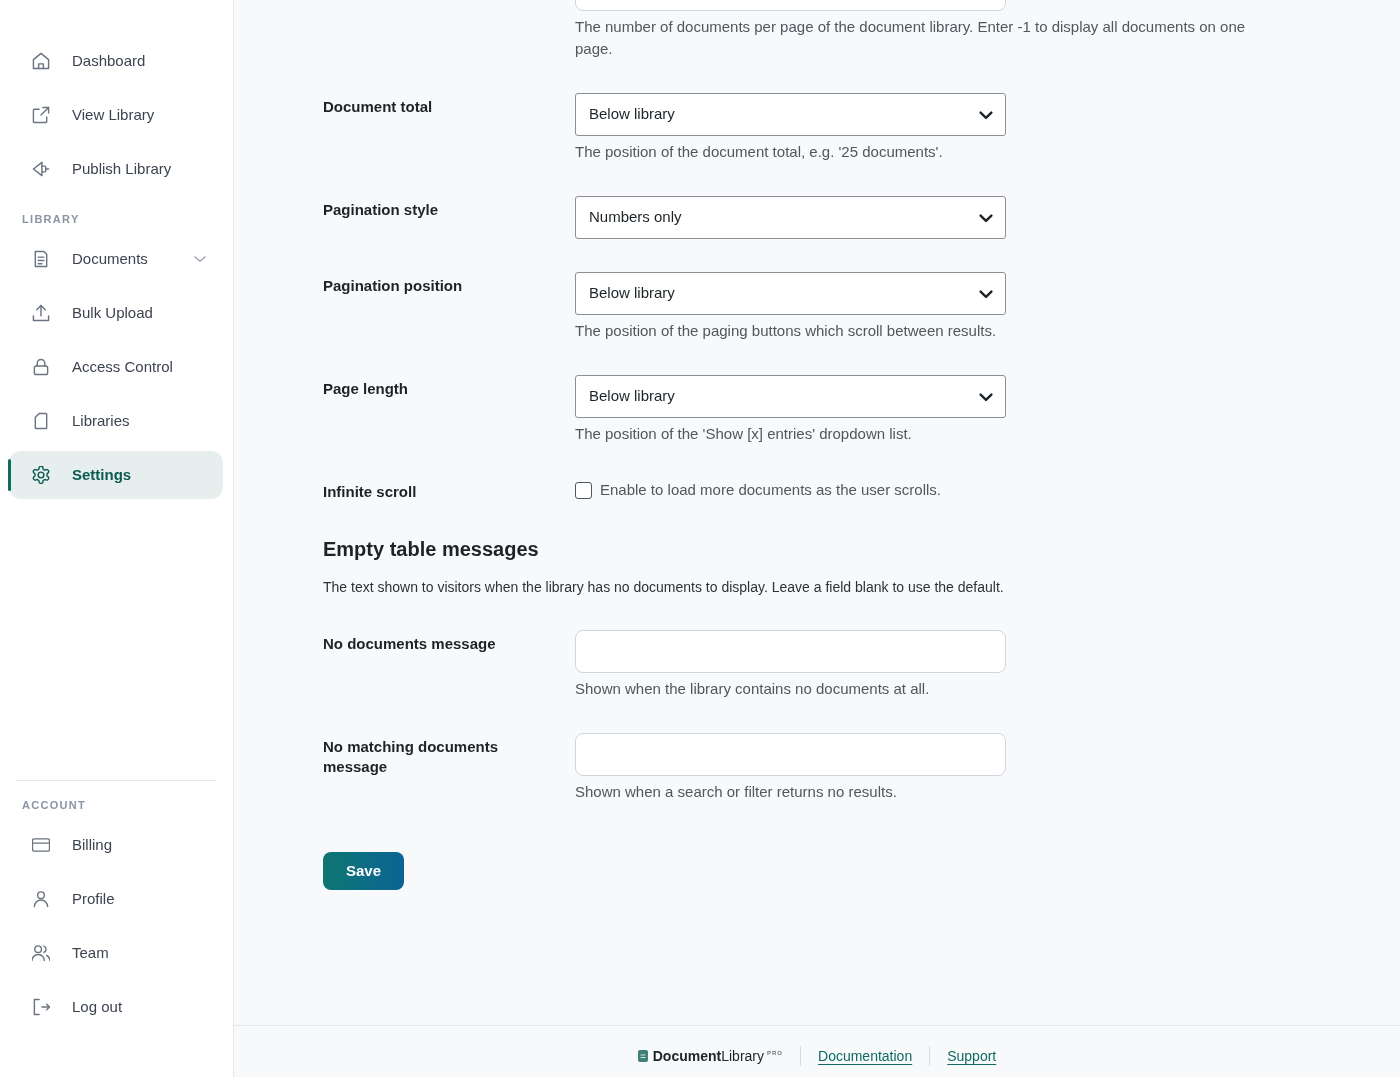  Describe the element at coordinates (664, 587) in the screenshot. I see `section-description: The text shown to visitors when the library has no documents to display. Leave a field blank to use the default.` at that location.